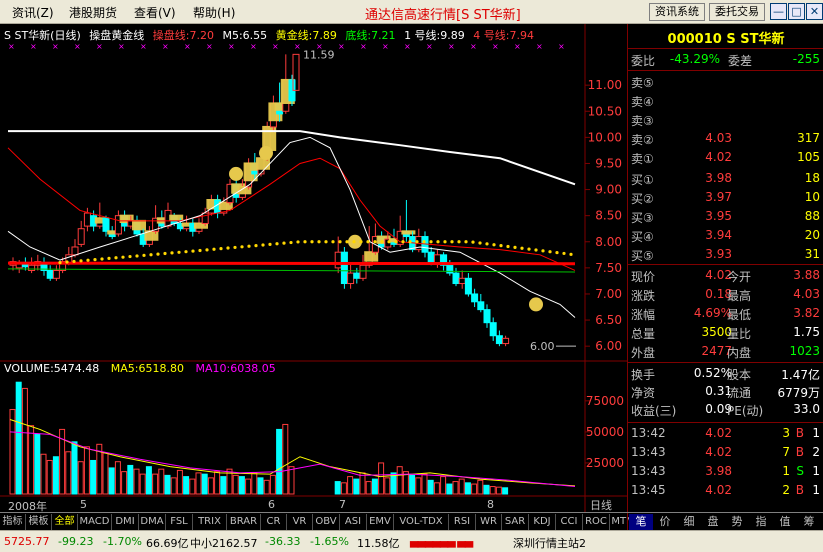 The width and height of the screenshot is (823, 552). What do you see at coordinates (125, 522) in the screenshot?
I see `indicator-tab-dmi: DMI` at bounding box center [125, 522].